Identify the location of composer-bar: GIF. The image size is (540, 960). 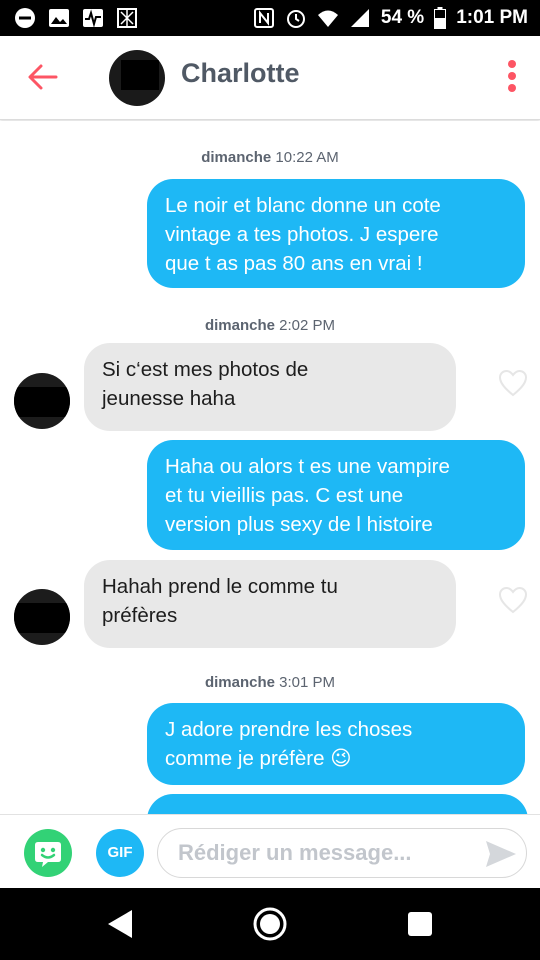
(270, 851).